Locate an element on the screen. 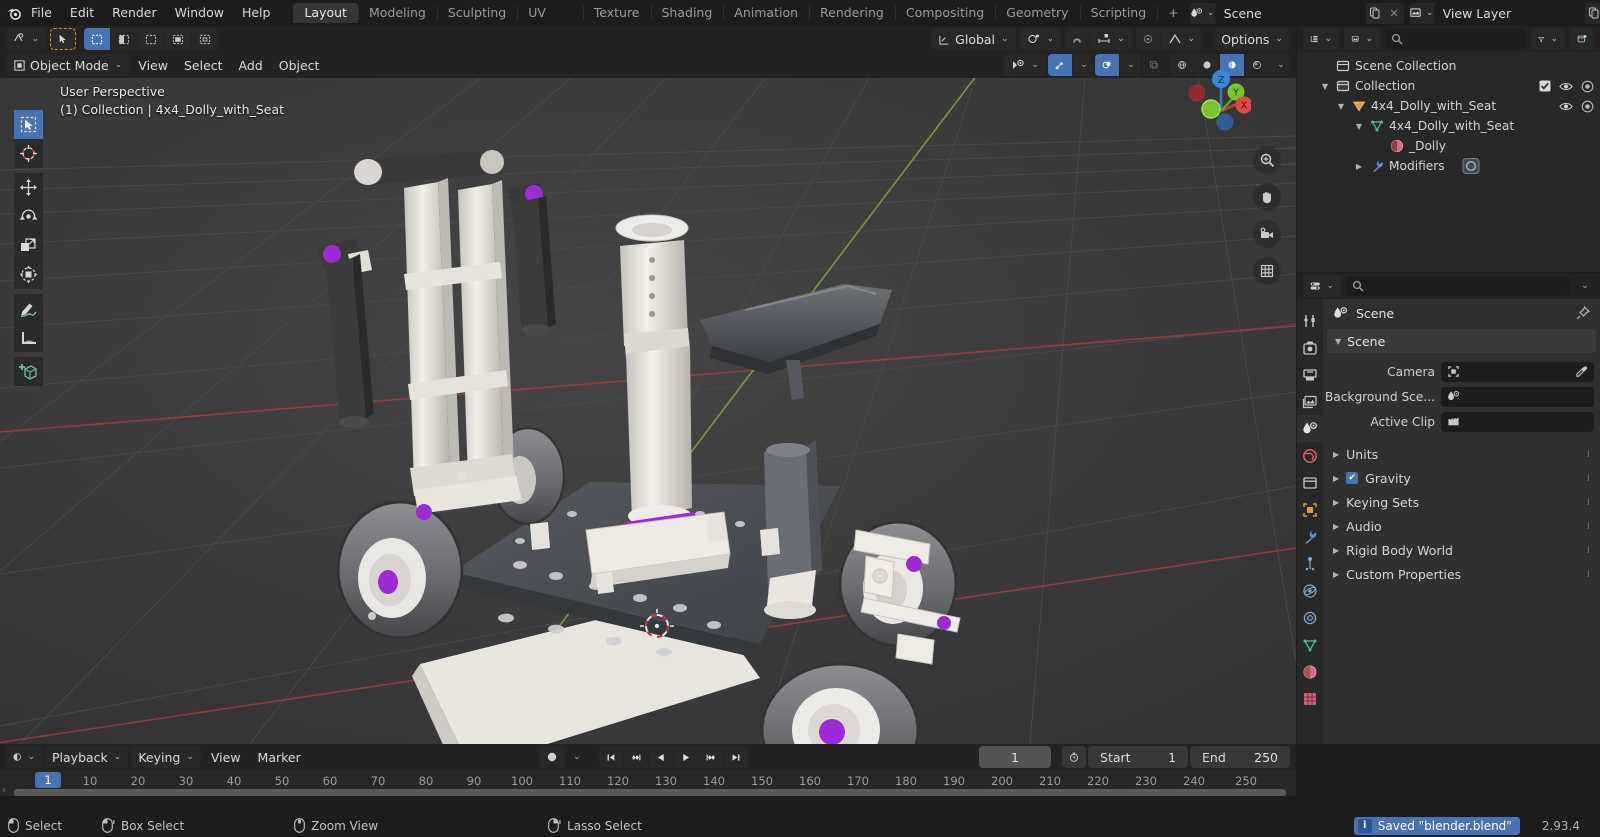 Image resolution: width=1600 pixels, height=837 pixels. cursor-tool is located at coordinates (28, 153).